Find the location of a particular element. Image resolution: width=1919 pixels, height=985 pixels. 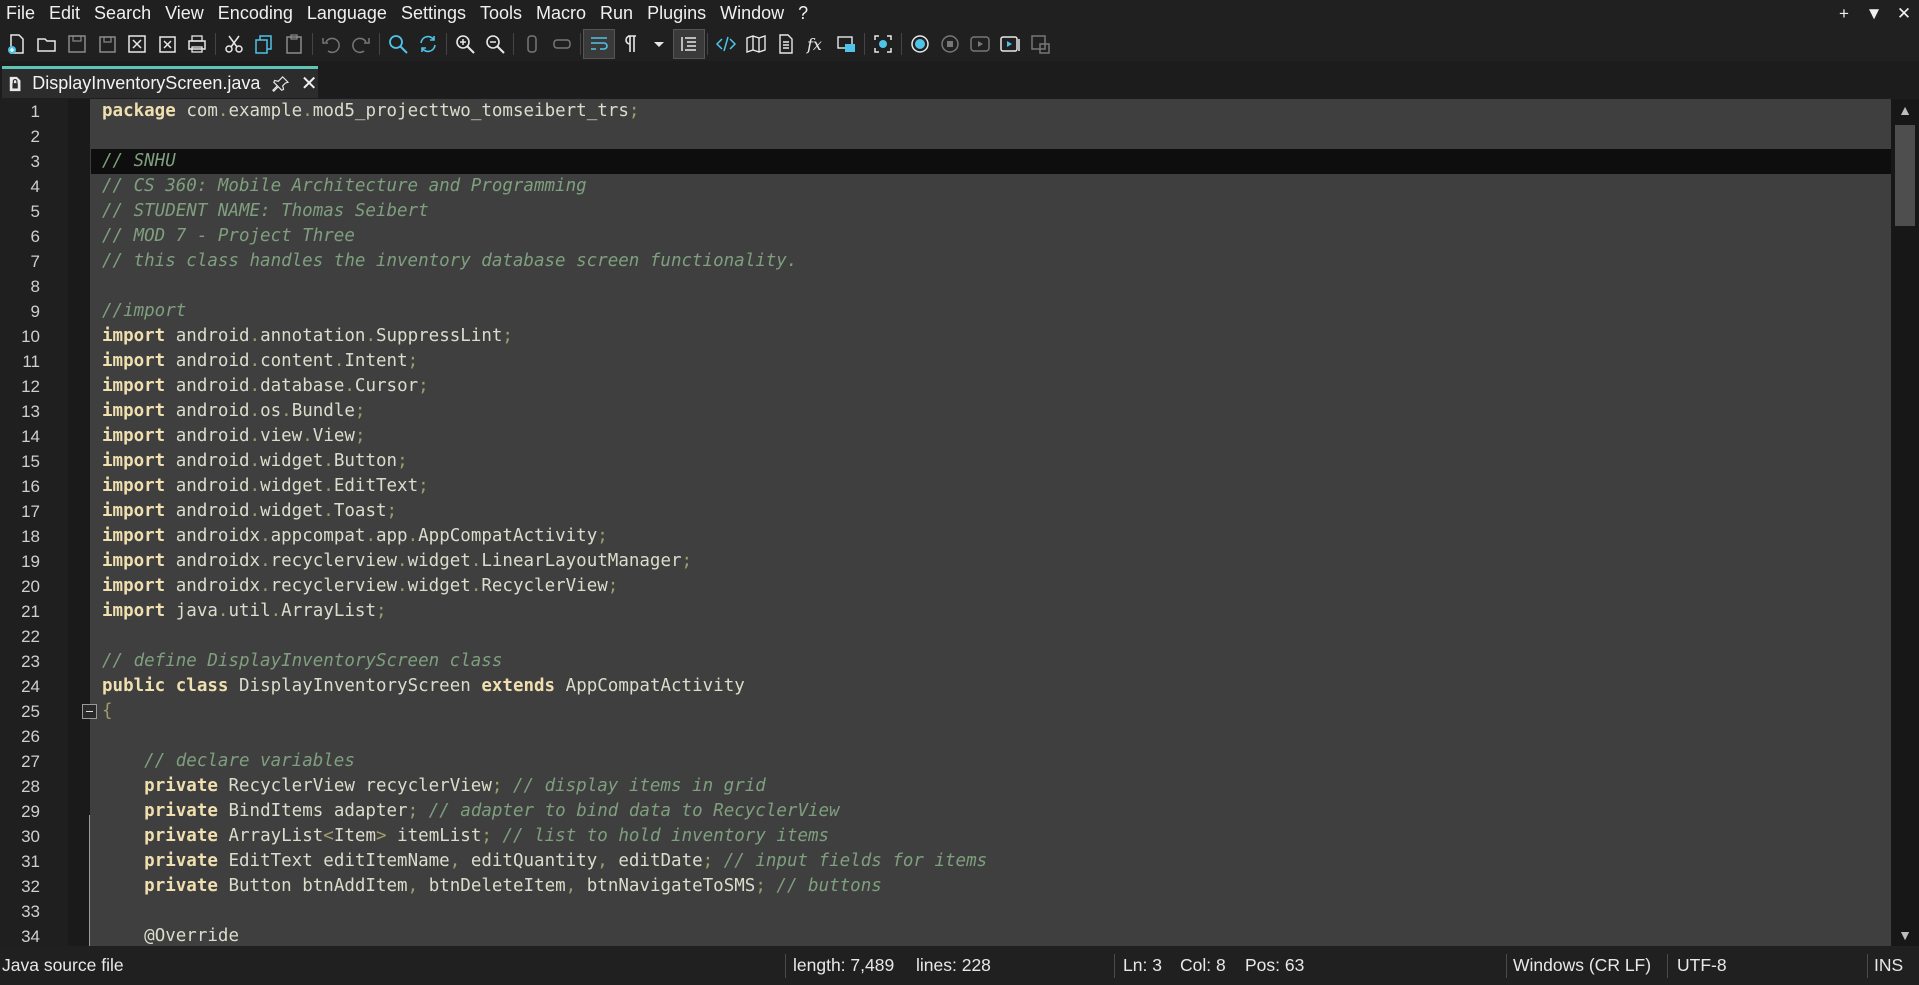

code-text: // STUDENT NAME: Thomas Seibert is located at coordinates (991, 211).